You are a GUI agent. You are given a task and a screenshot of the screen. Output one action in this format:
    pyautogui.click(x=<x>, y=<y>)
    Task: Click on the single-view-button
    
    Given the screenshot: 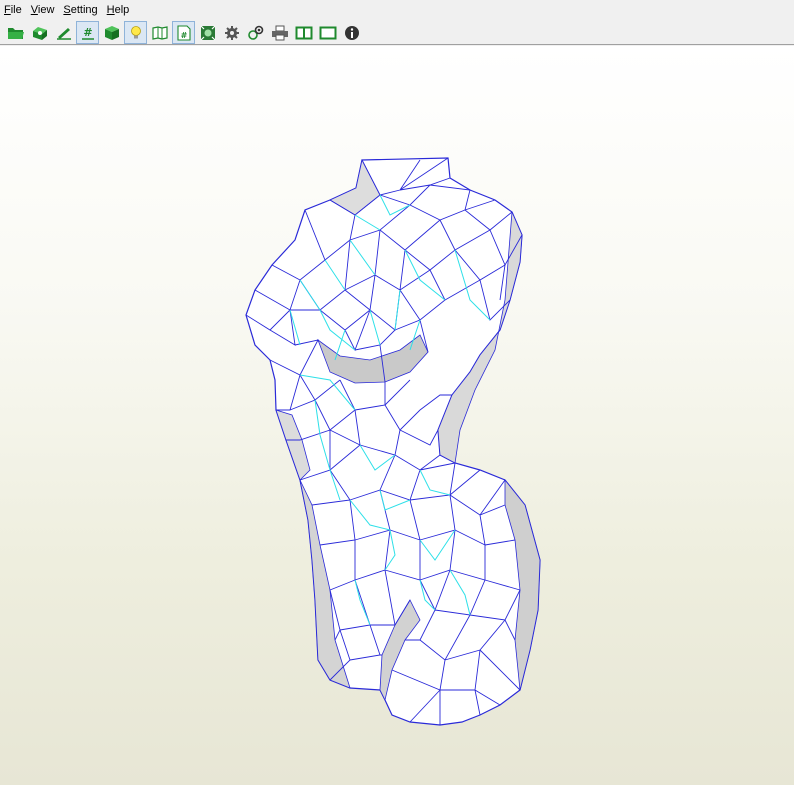 What is the action you would take?
    pyautogui.click(x=327, y=32)
    